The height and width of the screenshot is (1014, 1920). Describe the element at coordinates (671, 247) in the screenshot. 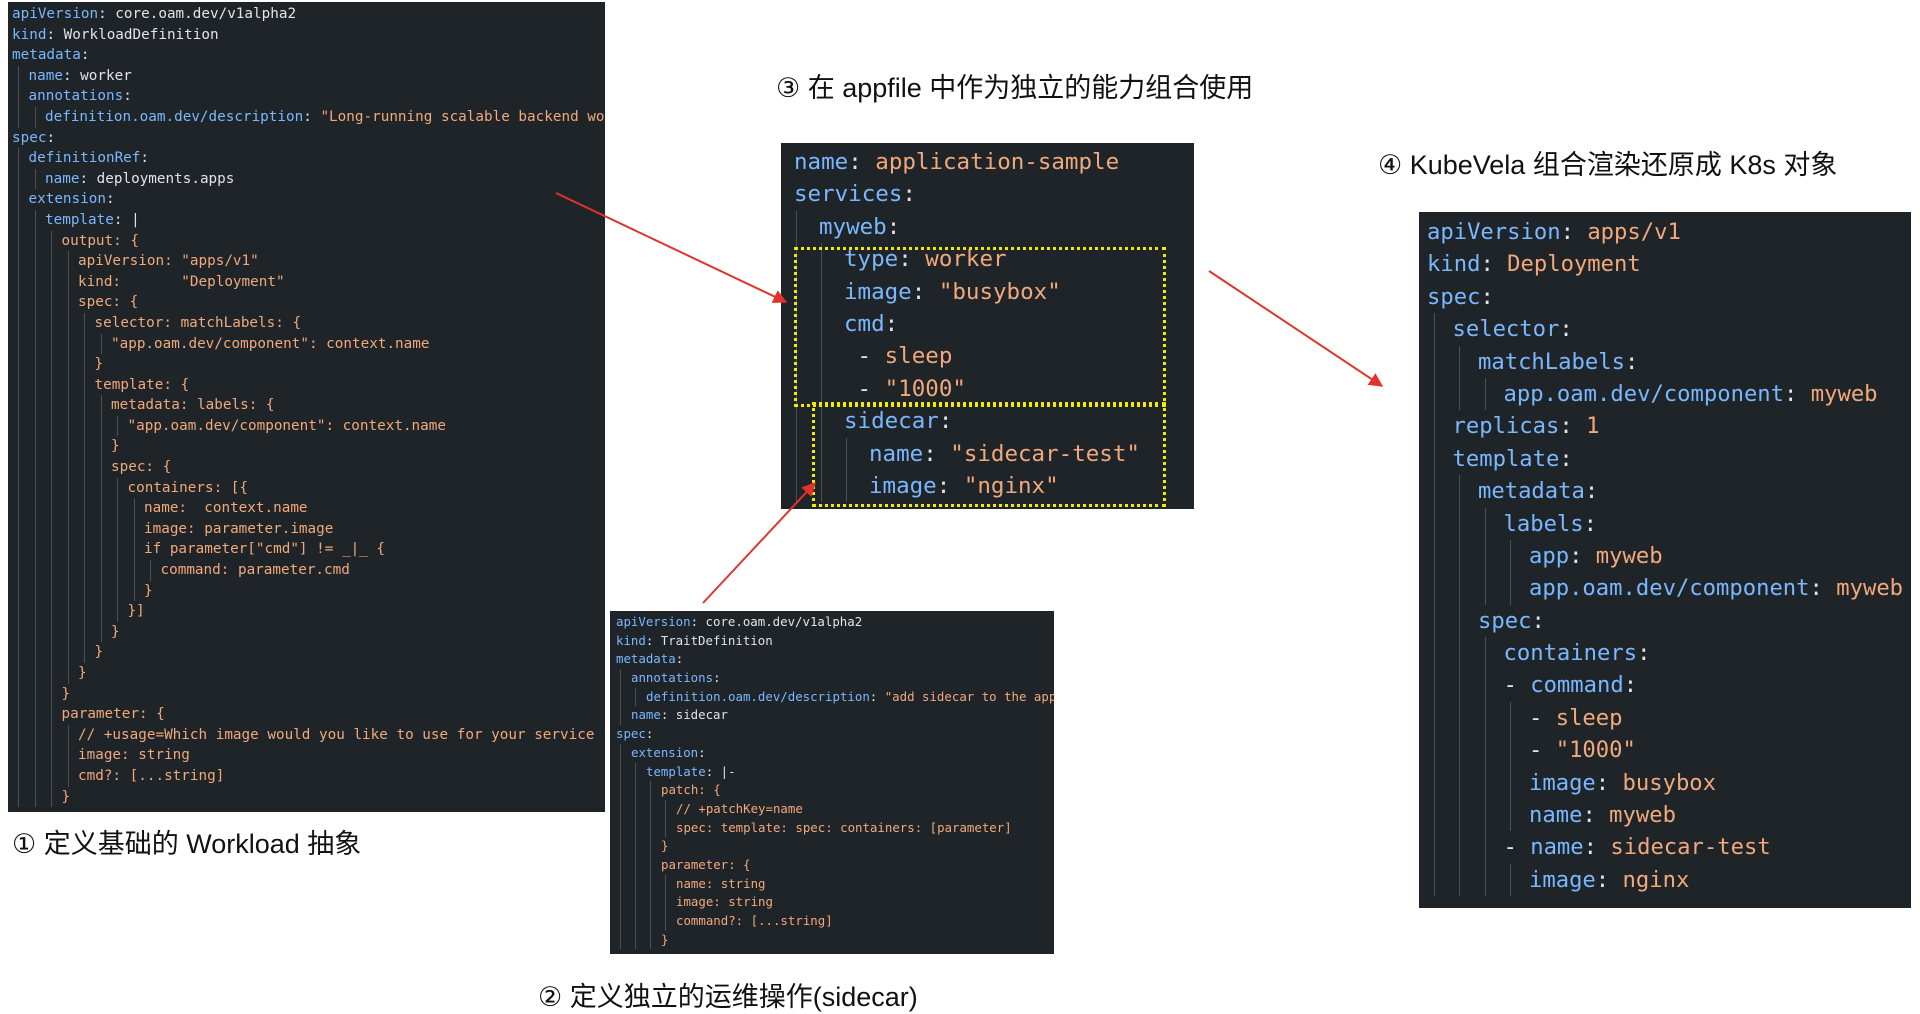

I see `arrow-workload-to-appfile` at that location.